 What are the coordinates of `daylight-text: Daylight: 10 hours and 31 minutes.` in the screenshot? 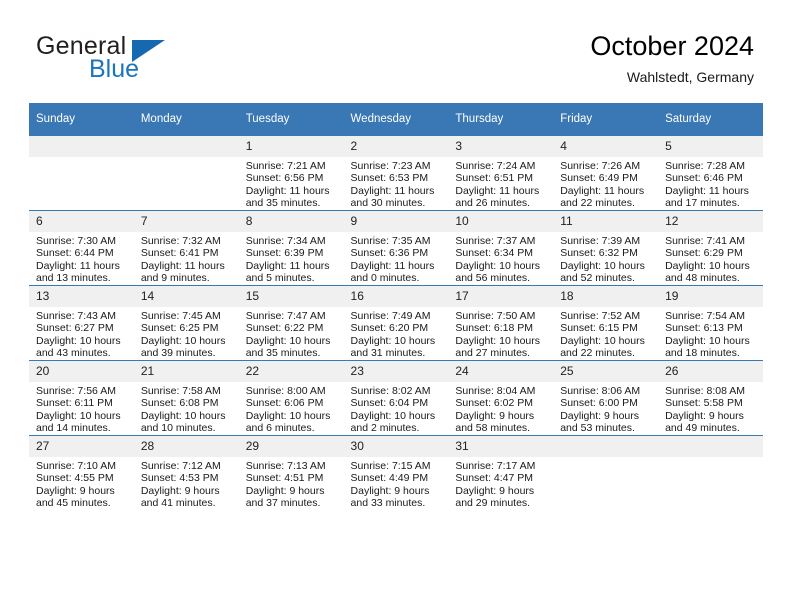 It's located at (393, 347).